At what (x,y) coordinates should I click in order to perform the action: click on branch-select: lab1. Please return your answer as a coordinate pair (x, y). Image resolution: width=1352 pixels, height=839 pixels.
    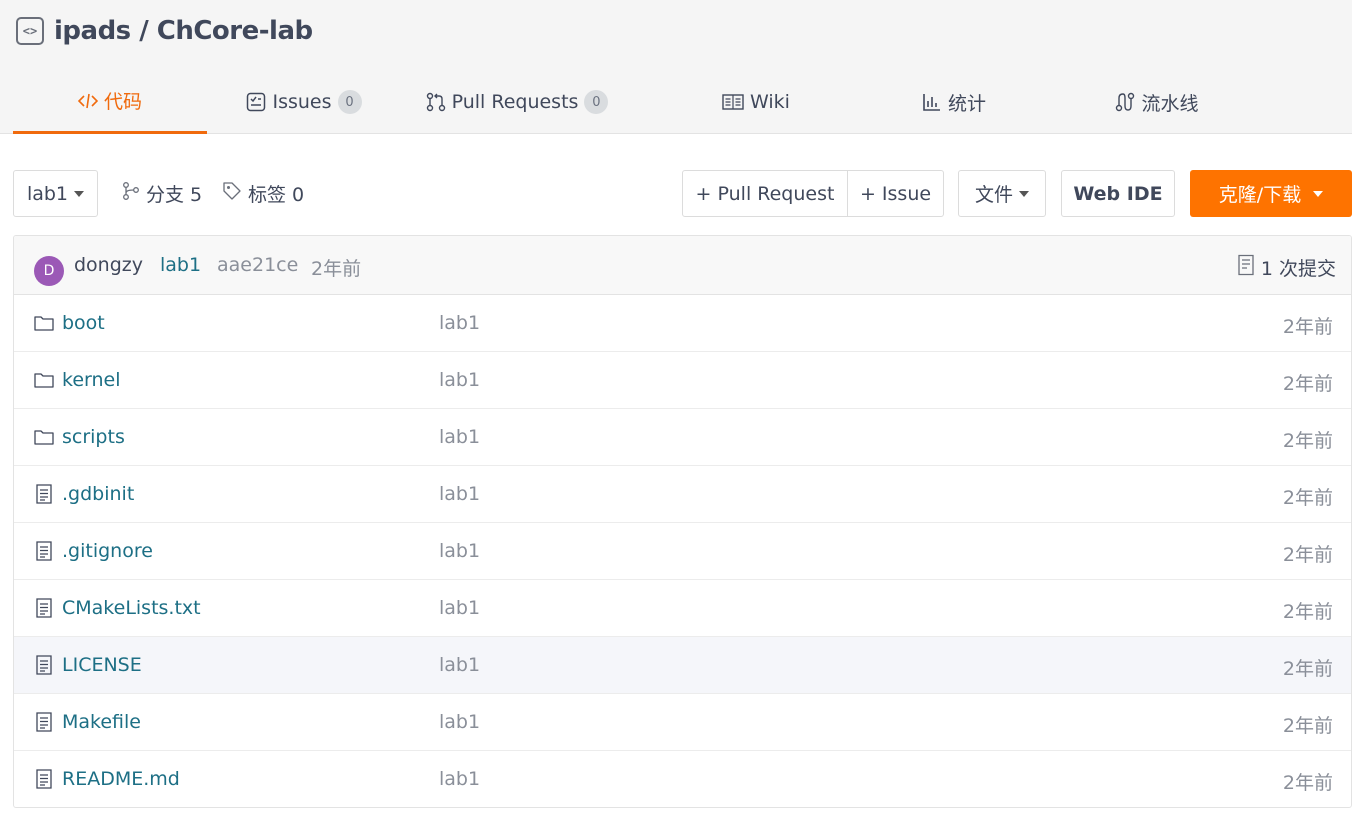
    Looking at the image, I should click on (55, 193).